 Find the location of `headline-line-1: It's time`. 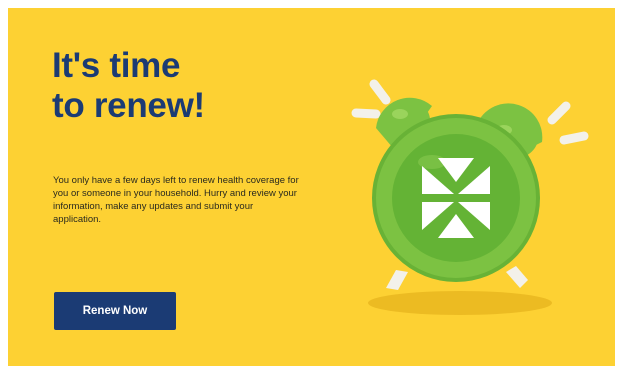

headline-line-1: It's time is located at coordinates (116, 65).